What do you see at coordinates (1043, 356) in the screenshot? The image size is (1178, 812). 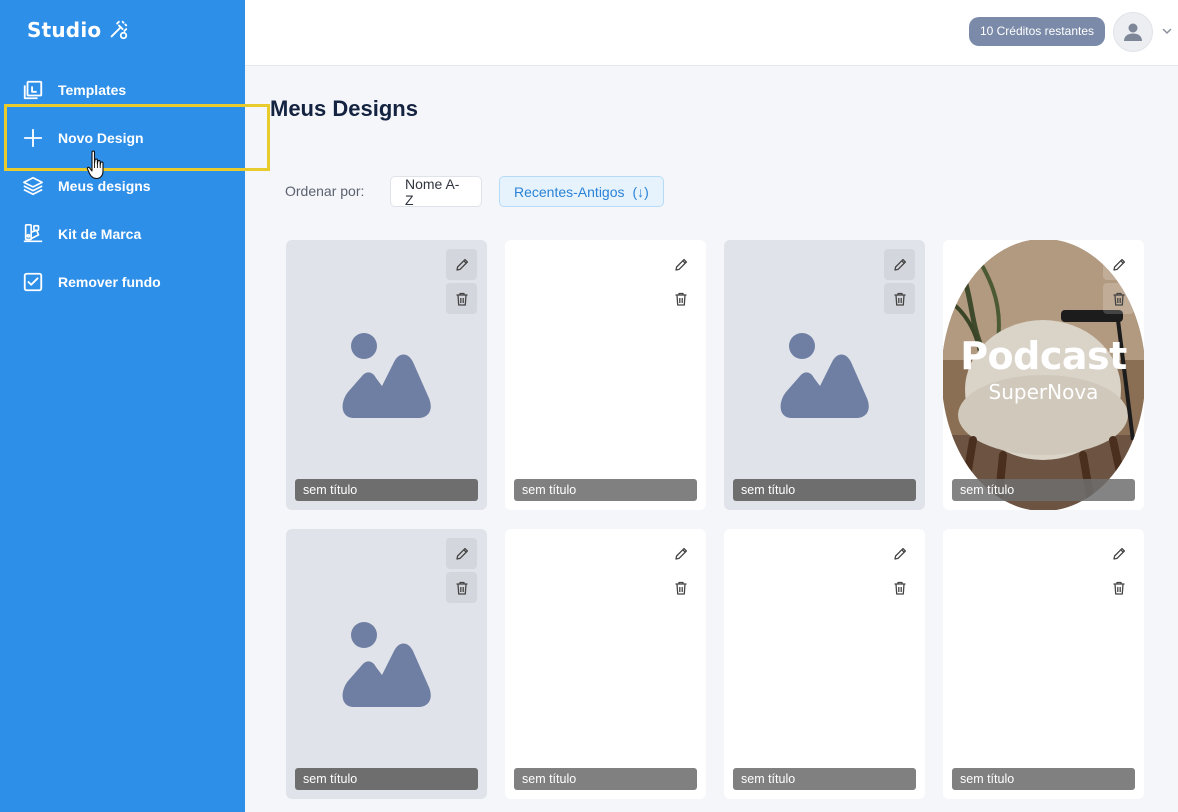 I see `podcast-art-title: Podcast` at bounding box center [1043, 356].